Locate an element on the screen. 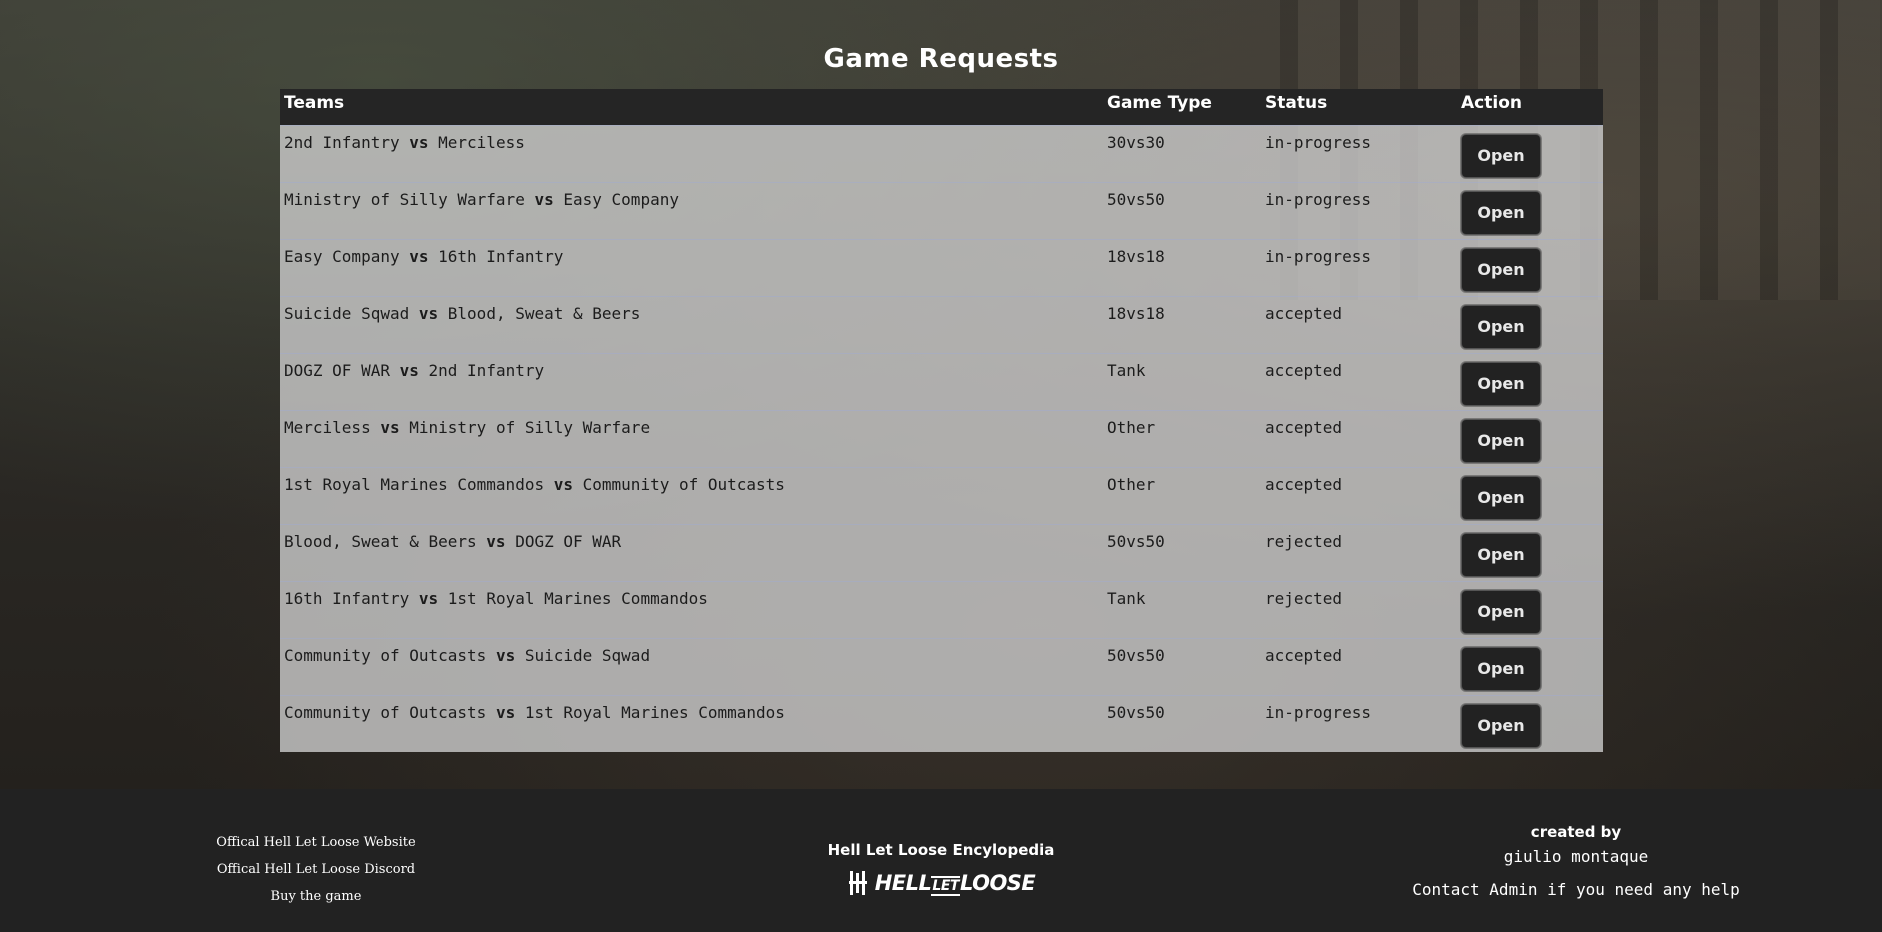 The width and height of the screenshot is (1882, 932). team-b-name: Merciless is located at coordinates (481, 142).